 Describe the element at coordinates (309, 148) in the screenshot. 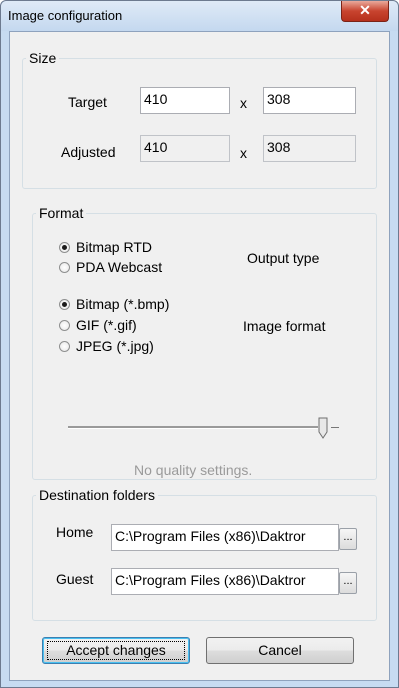

I see `adjusted-height-field: 308` at that location.